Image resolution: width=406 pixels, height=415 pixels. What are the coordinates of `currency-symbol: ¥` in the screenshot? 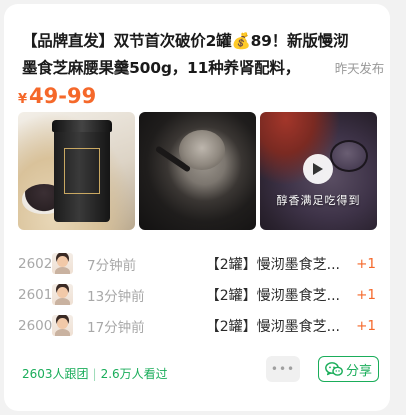 It's located at (23, 99).